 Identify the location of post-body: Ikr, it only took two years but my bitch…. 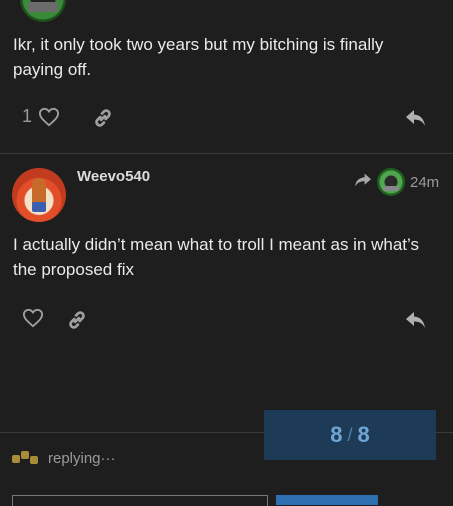
(198, 57).